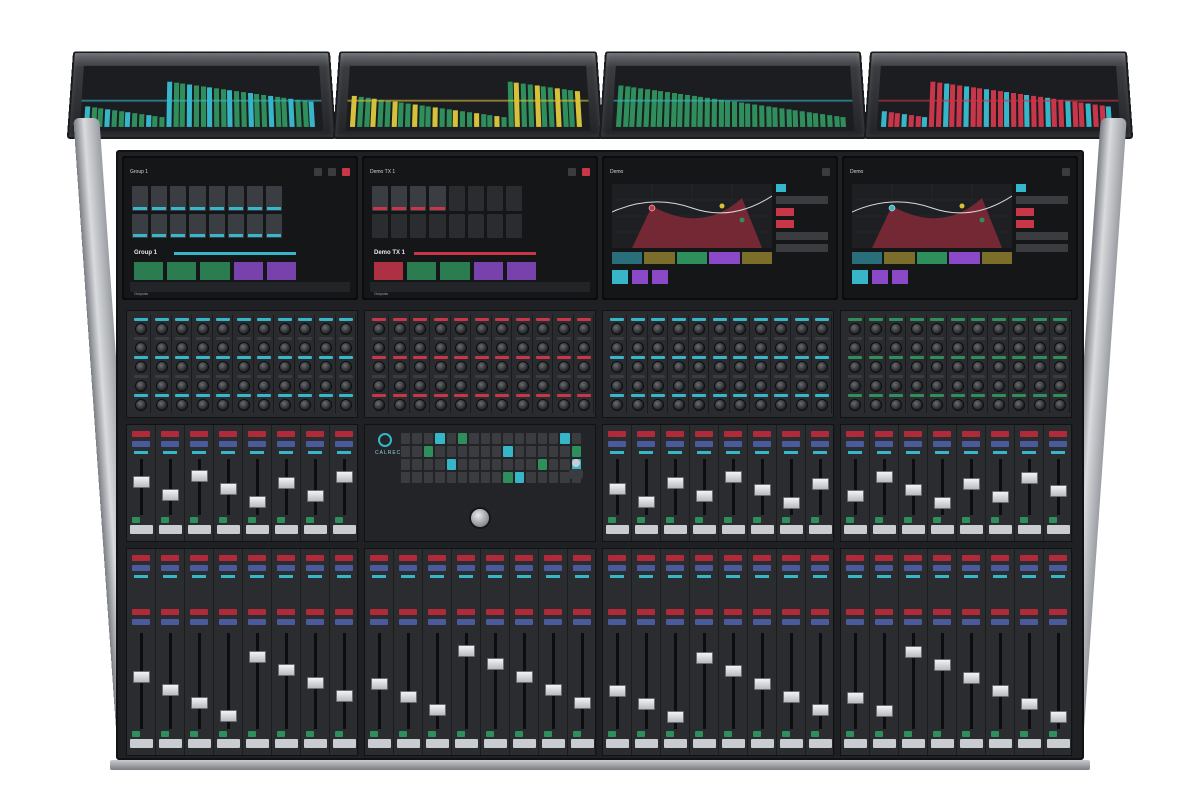  I want to click on eq-graph, so click(692, 216).